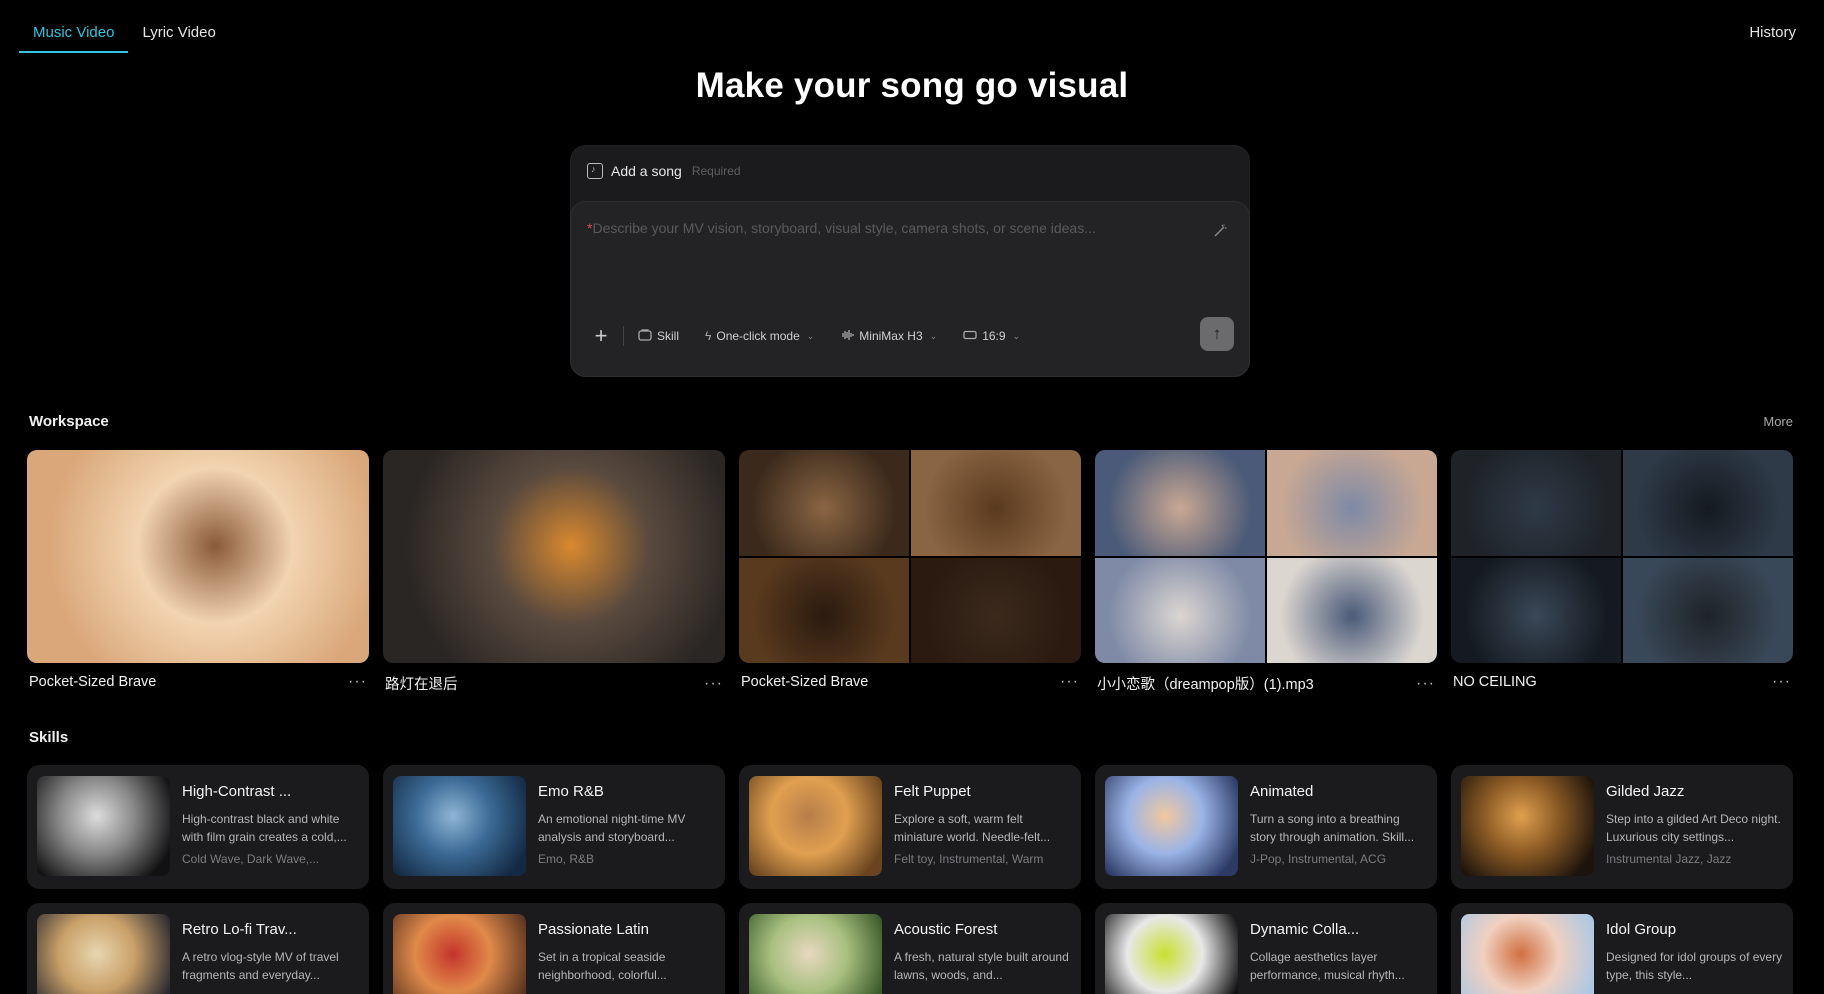 The height and width of the screenshot is (994, 1824). I want to click on magic-wand-icon, so click(1220, 232).